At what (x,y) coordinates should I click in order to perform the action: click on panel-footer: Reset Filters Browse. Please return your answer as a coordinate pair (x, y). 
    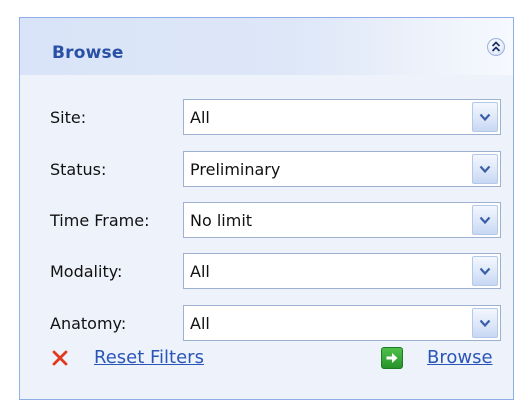
    Looking at the image, I should click on (266, 357).